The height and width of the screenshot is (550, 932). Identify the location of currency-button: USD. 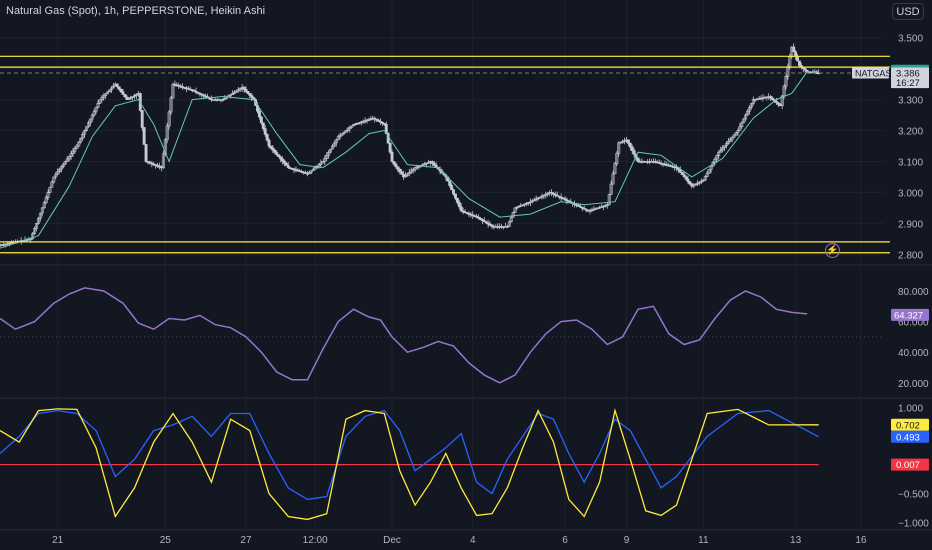
(908, 11).